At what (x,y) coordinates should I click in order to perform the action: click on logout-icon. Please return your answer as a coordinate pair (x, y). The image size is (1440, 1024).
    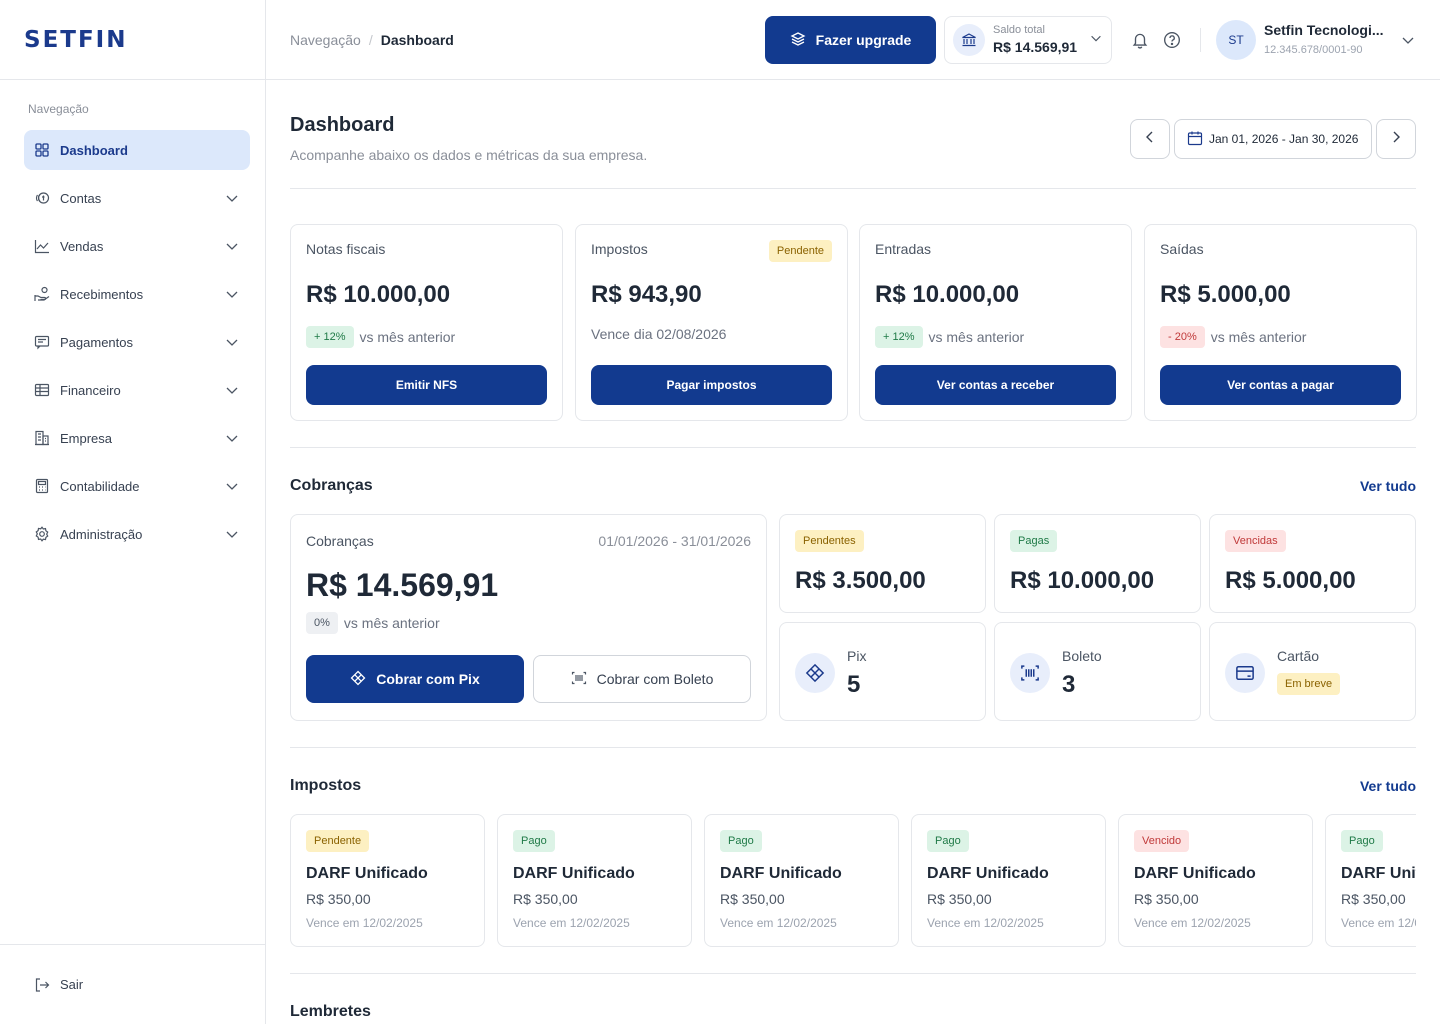
    Looking at the image, I should click on (42, 985).